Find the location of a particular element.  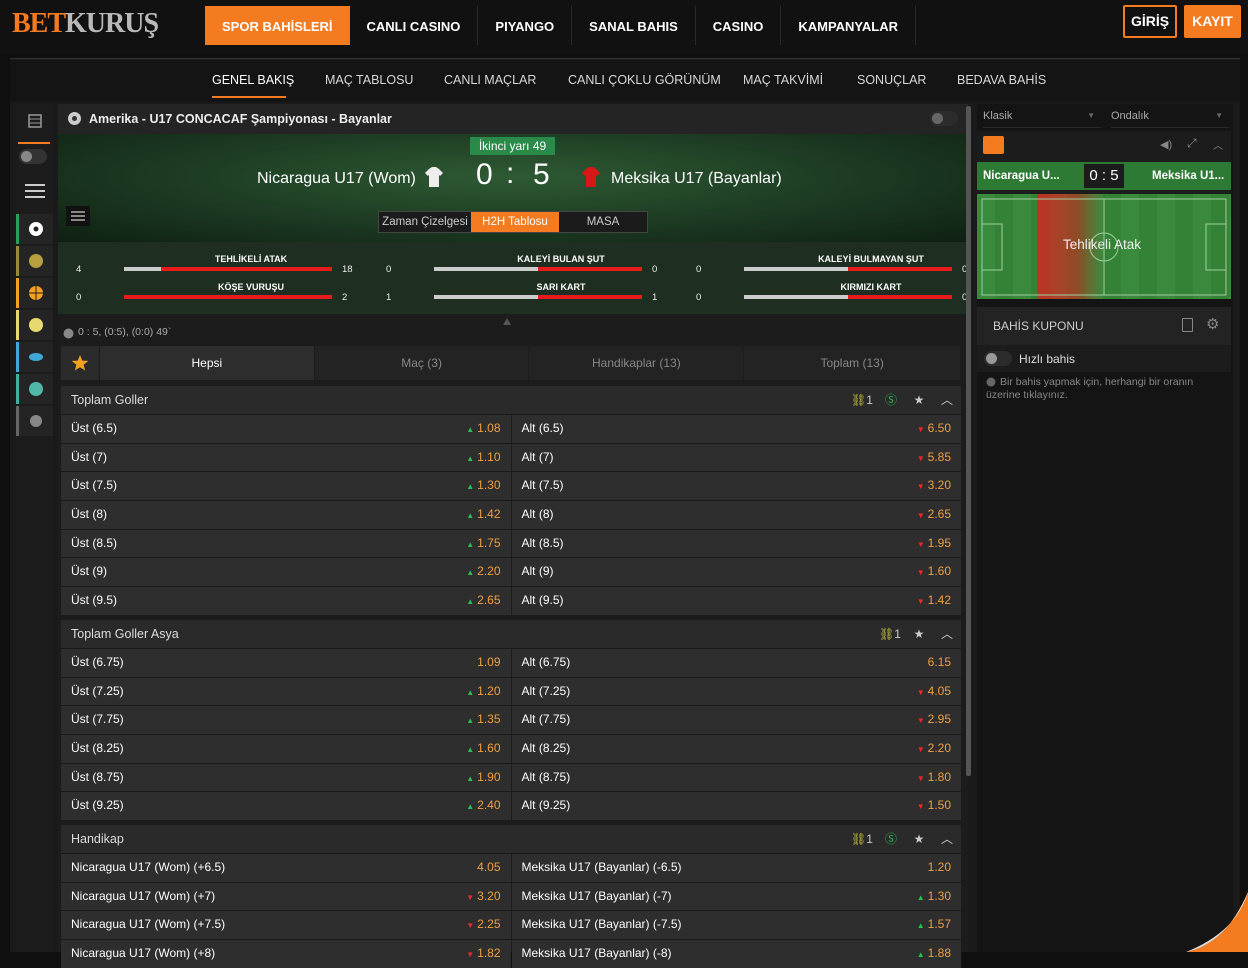

filter-handicaps: Handikaplar (13) is located at coordinates (636, 363).